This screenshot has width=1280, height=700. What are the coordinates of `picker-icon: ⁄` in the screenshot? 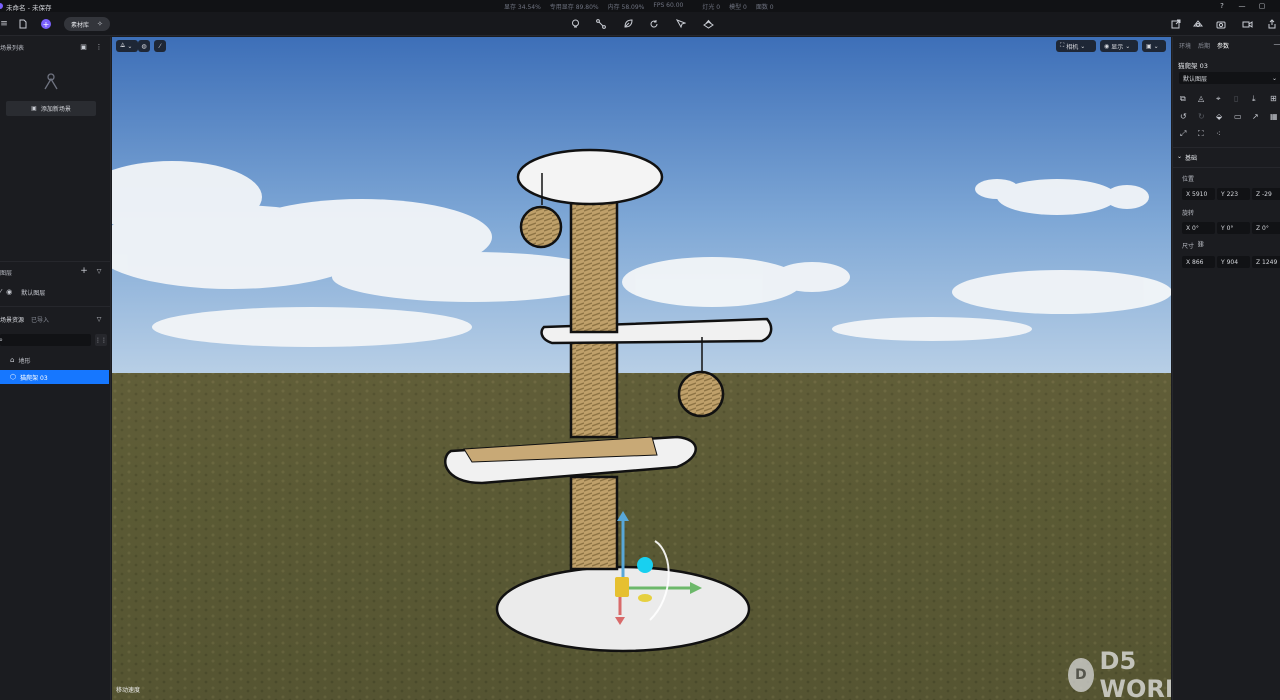 It's located at (160, 46).